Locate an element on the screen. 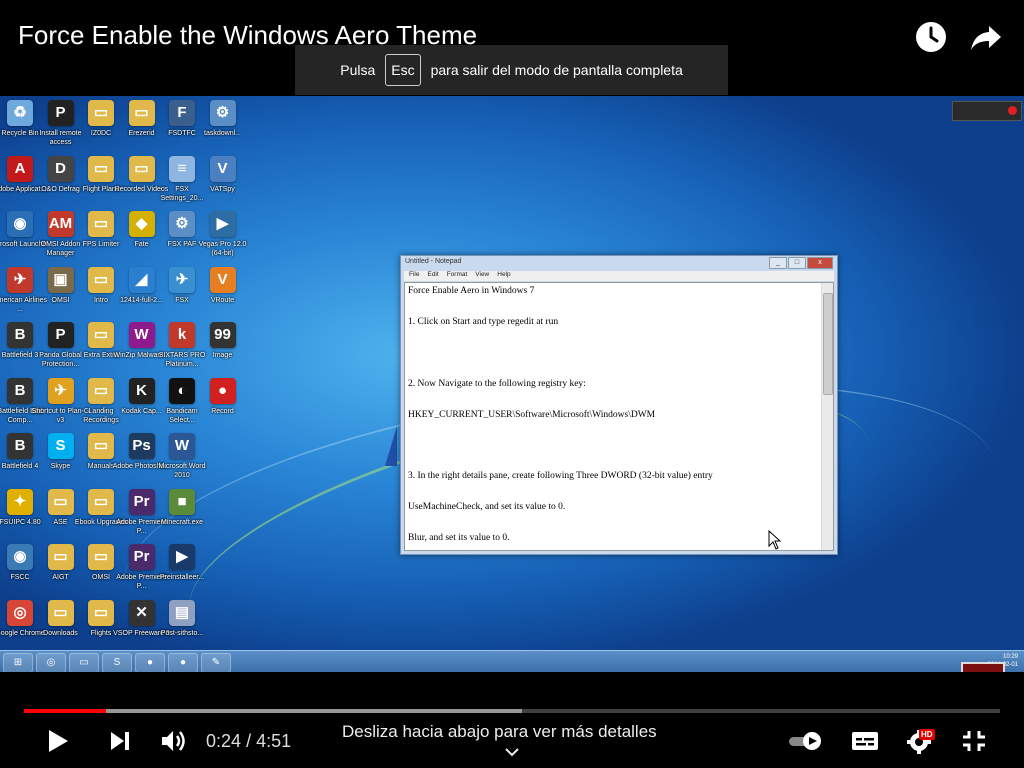 This screenshot has height=768, width=1024. airline-icon: ✈ is located at coordinates (20, 279).